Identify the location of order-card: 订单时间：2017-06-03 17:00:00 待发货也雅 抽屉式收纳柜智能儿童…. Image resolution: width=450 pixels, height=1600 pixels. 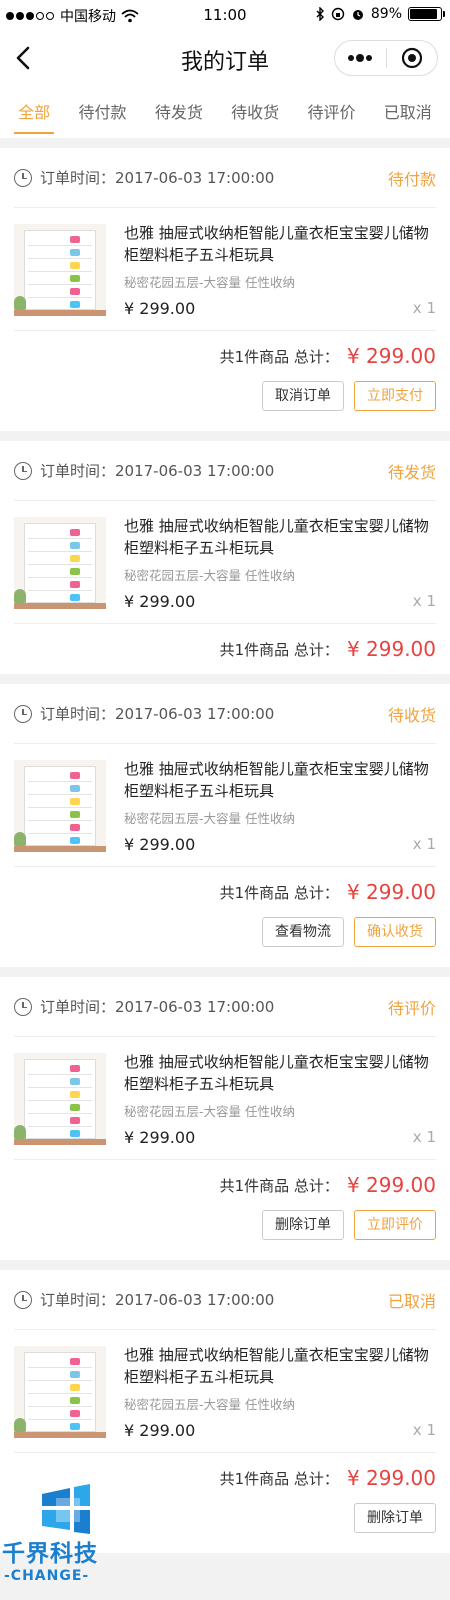
(225, 557).